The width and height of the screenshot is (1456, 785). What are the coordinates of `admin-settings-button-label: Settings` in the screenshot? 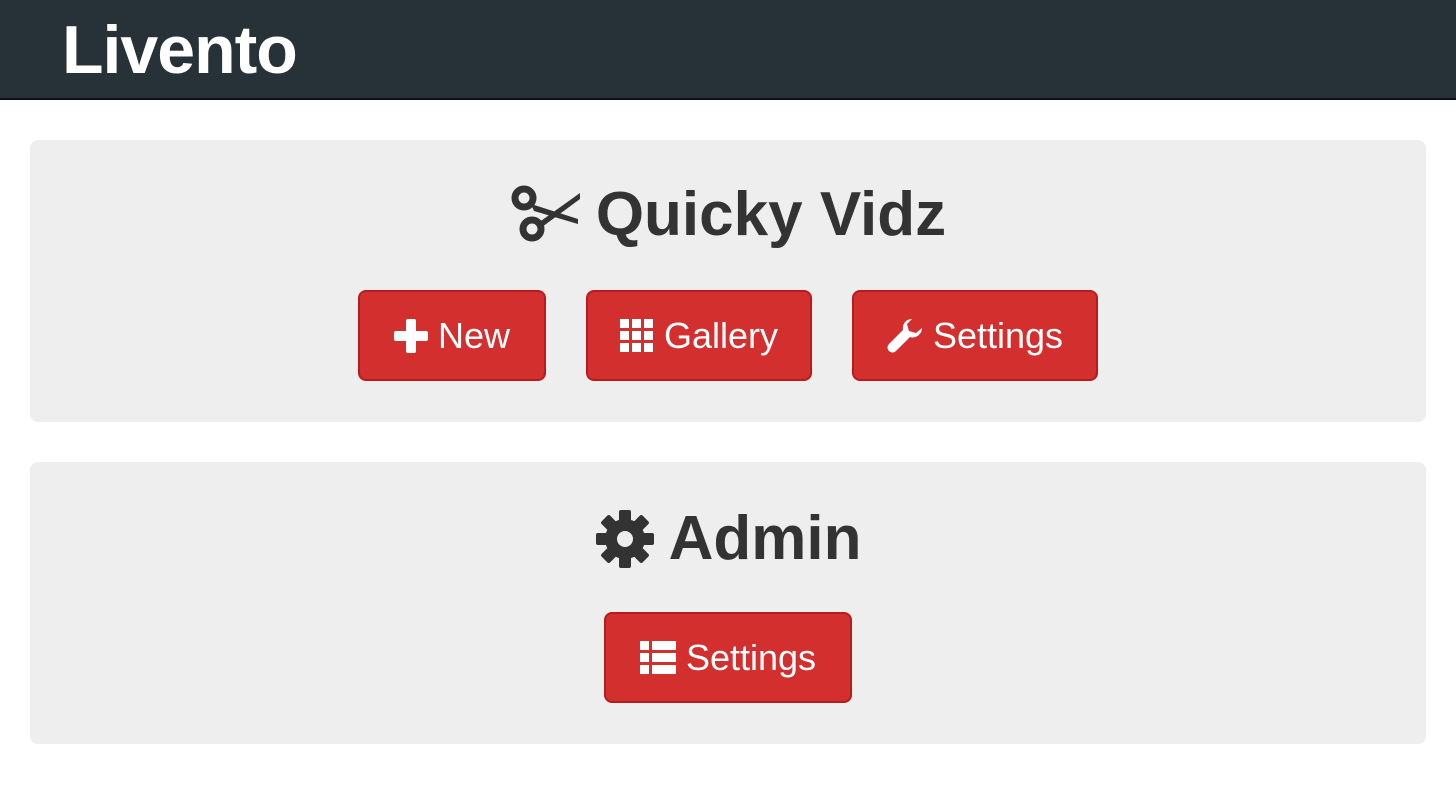 It's located at (751, 657).